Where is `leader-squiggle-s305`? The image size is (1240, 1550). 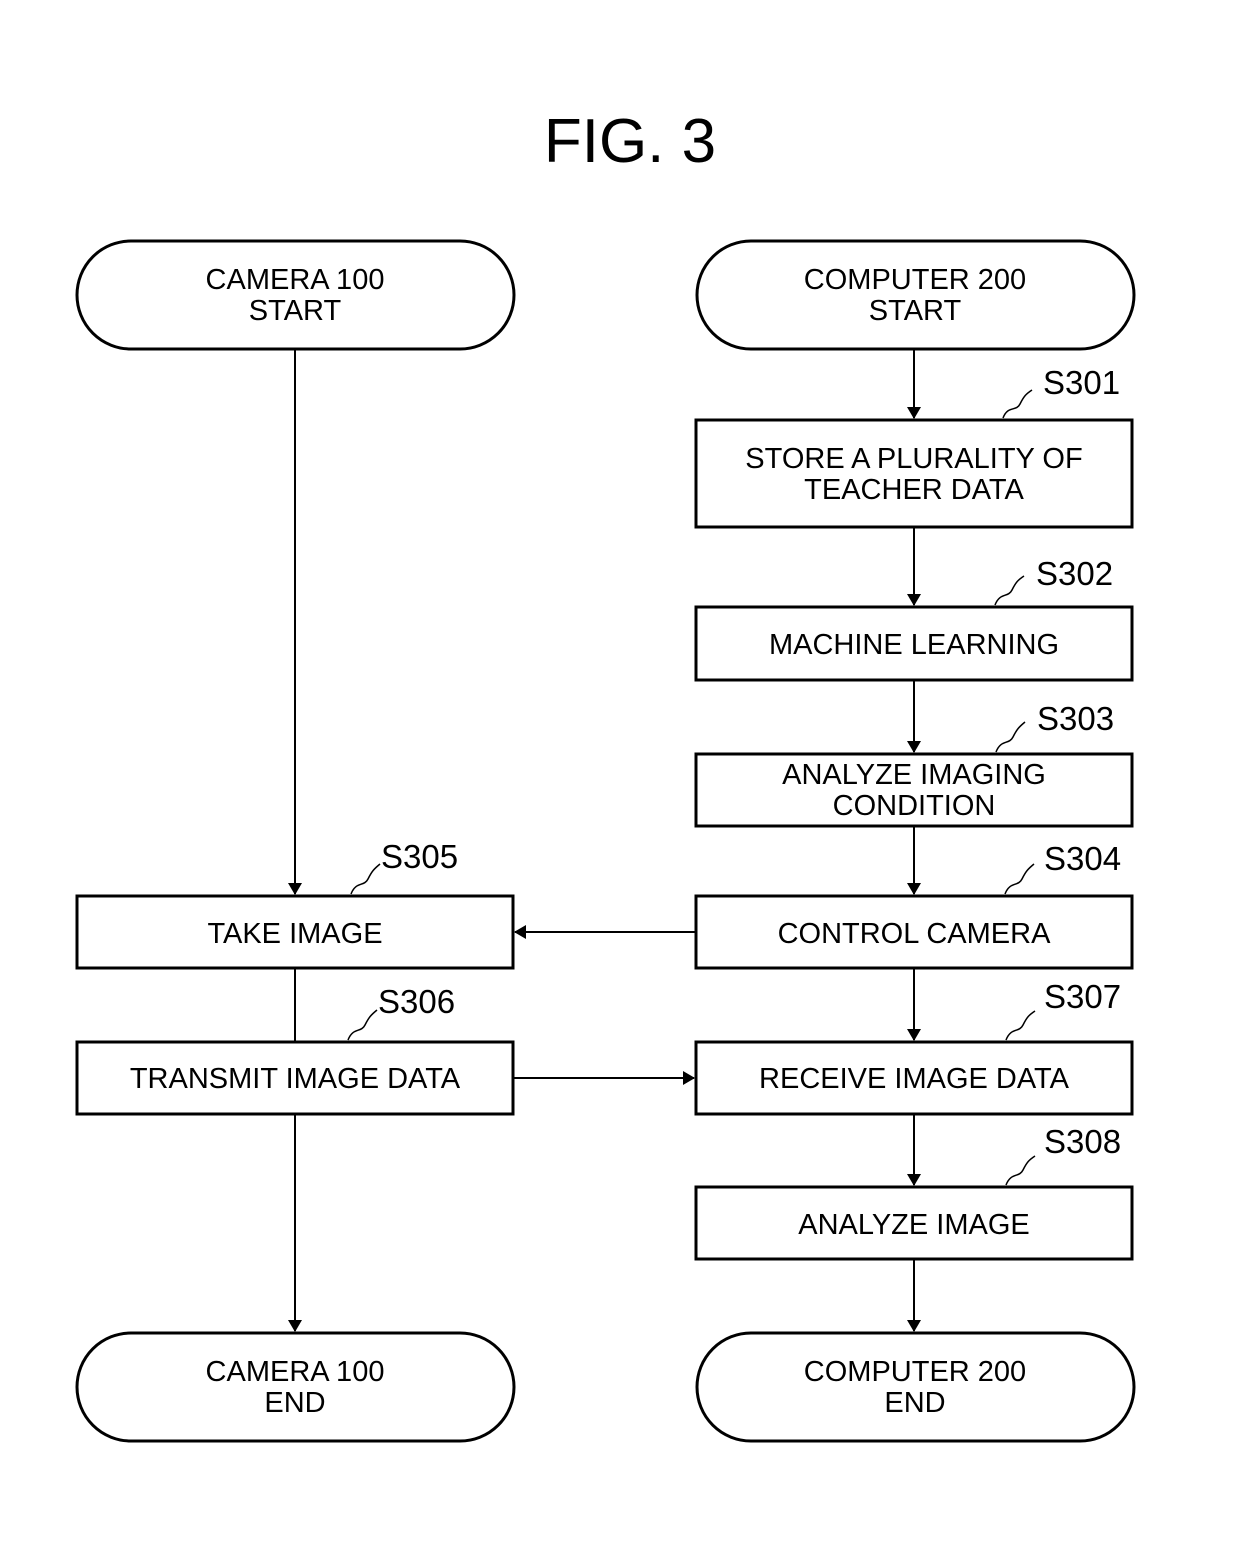 leader-squiggle-s305 is located at coordinates (365, 879).